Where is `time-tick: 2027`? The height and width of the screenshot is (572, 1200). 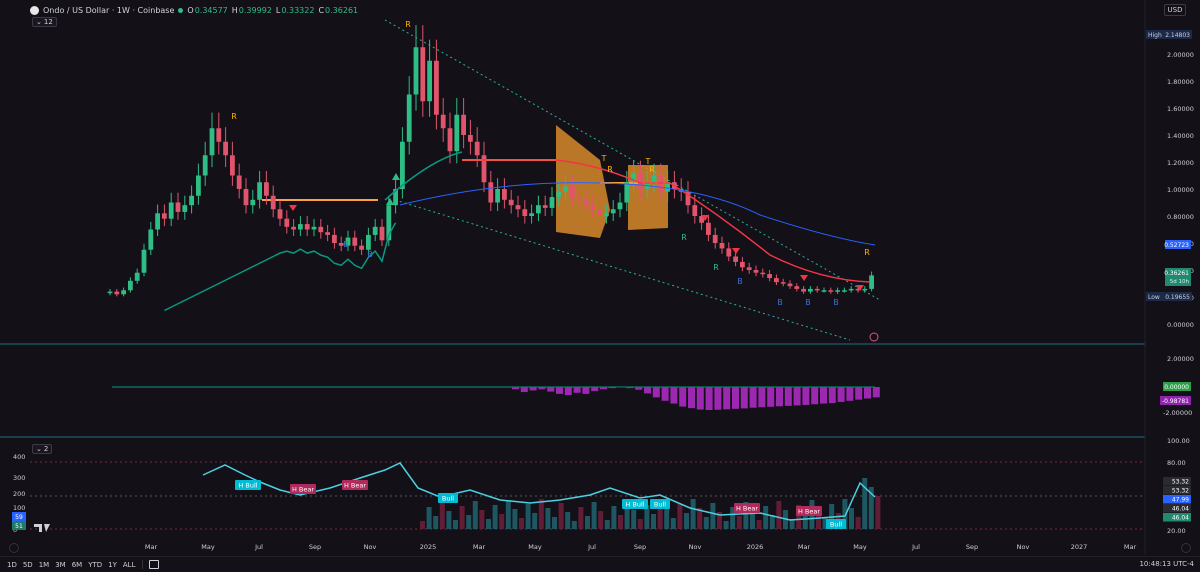 time-tick: 2027 is located at coordinates (1079, 547).